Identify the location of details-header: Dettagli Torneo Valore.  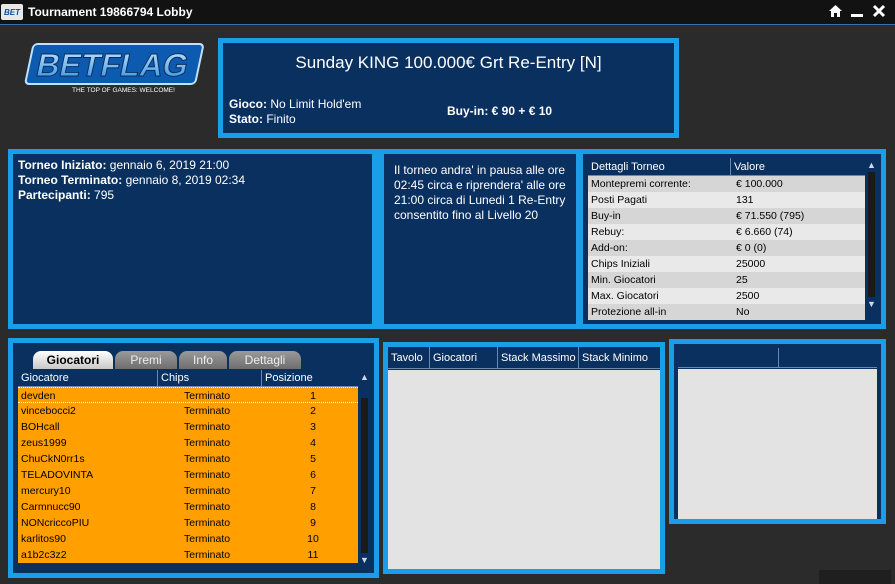
(726, 167).